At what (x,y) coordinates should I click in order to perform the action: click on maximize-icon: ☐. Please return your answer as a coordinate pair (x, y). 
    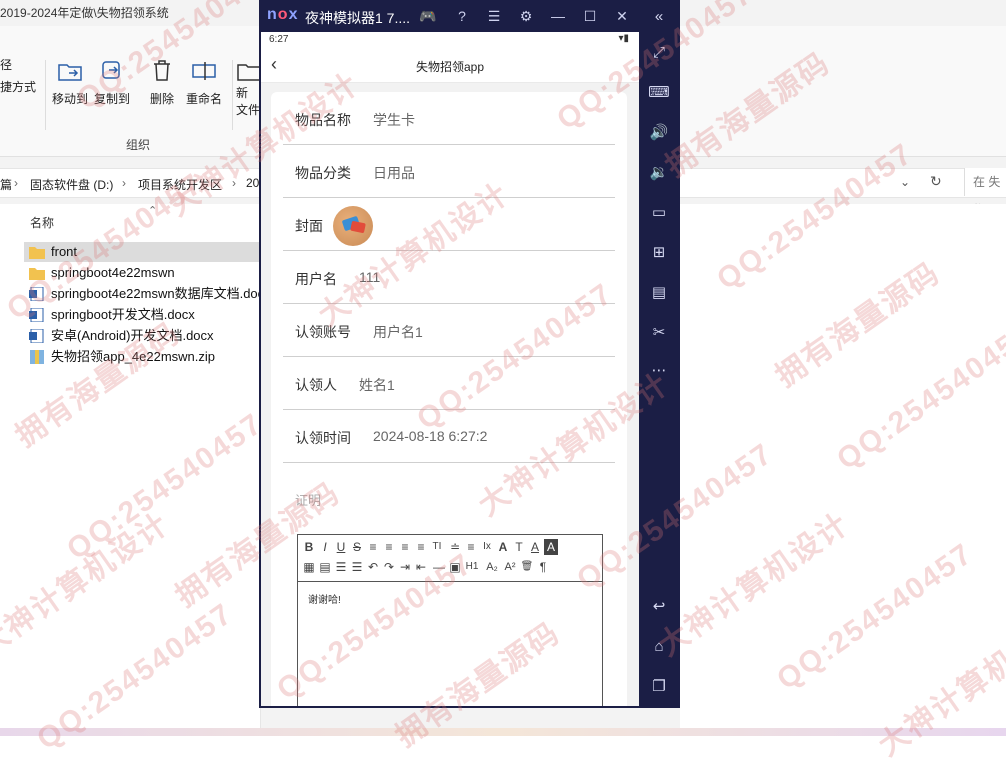
    Looking at the image, I should click on (590, 16).